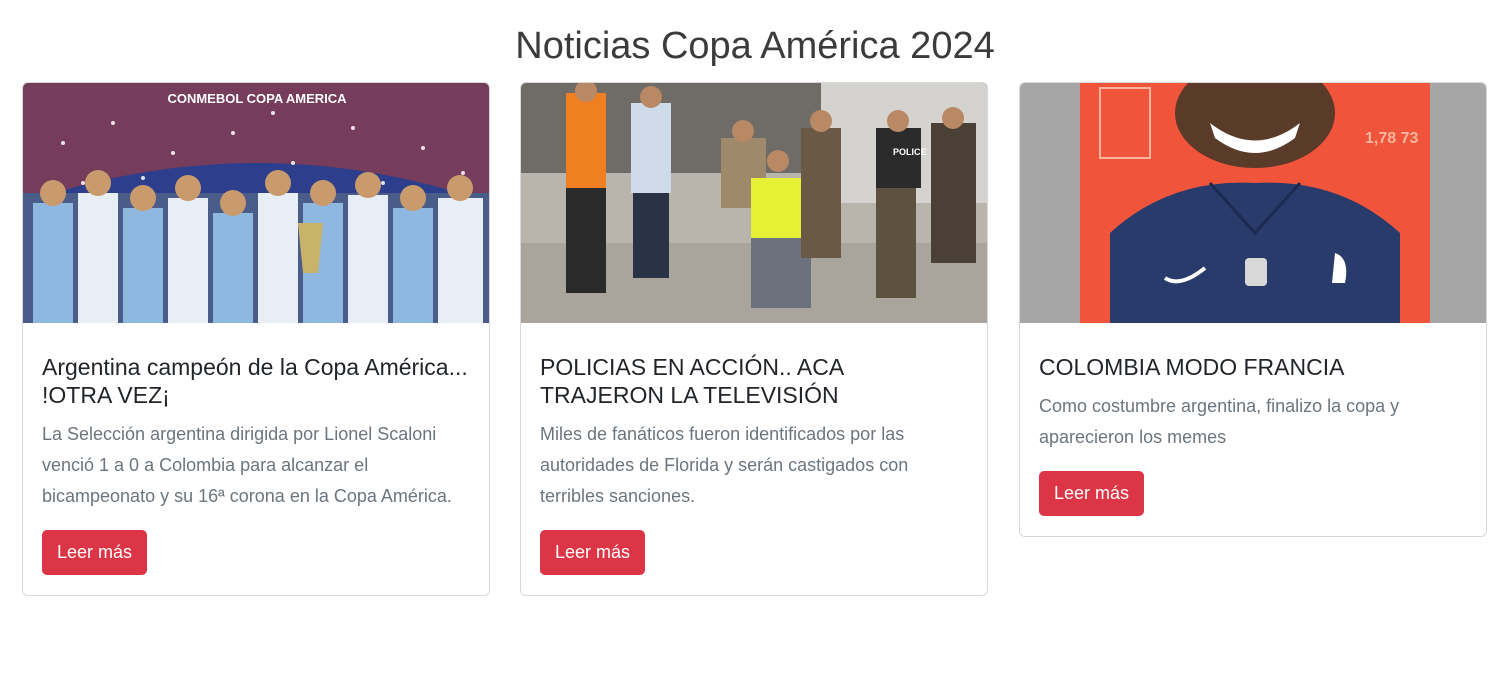 Image resolution: width=1510 pixels, height=675 pixels. Describe the element at coordinates (1391, 138) in the screenshot. I see `image-stats-text: 1,78 73` at that location.